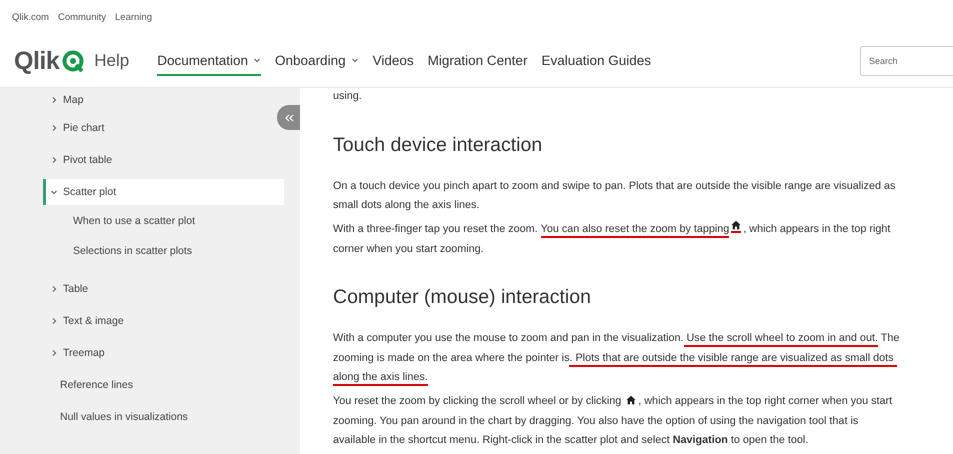 This screenshot has height=454, width=953. Describe the element at coordinates (478, 61) in the screenshot. I see `nav-link: Migration Center` at that location.